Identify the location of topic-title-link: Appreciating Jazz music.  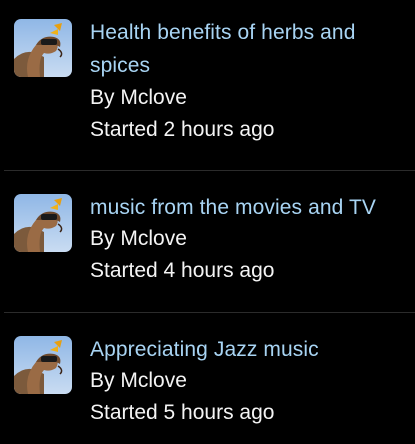
(250, 350).